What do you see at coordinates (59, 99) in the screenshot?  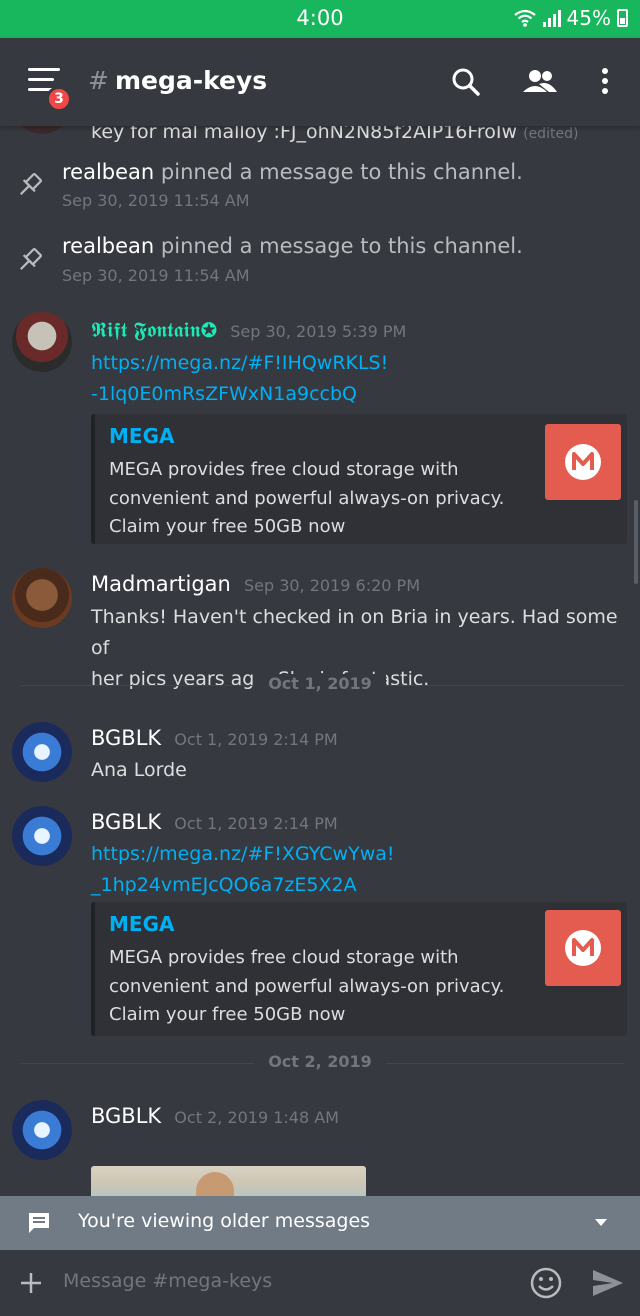 I see `unread-badge: 3` at bounding box center [59, 99].